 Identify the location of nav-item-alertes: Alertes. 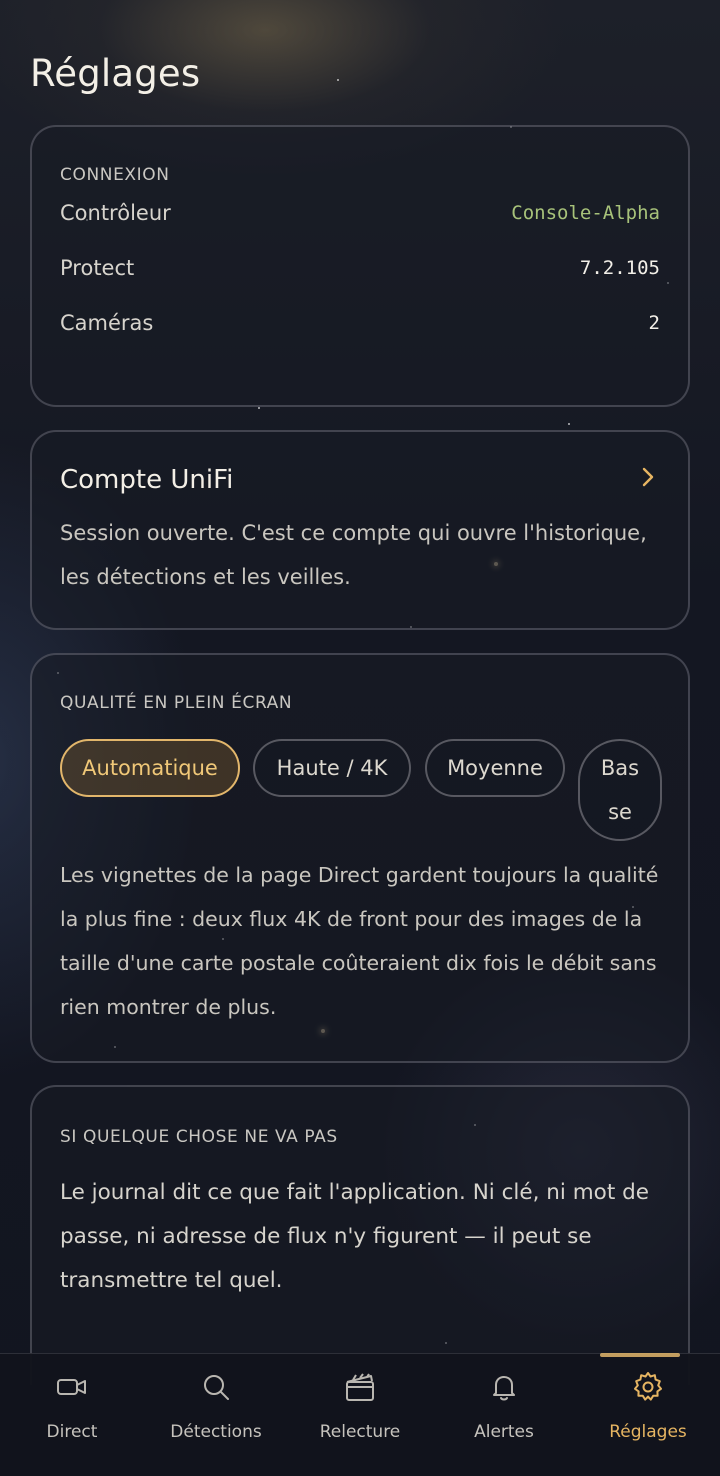
(504, 1415).